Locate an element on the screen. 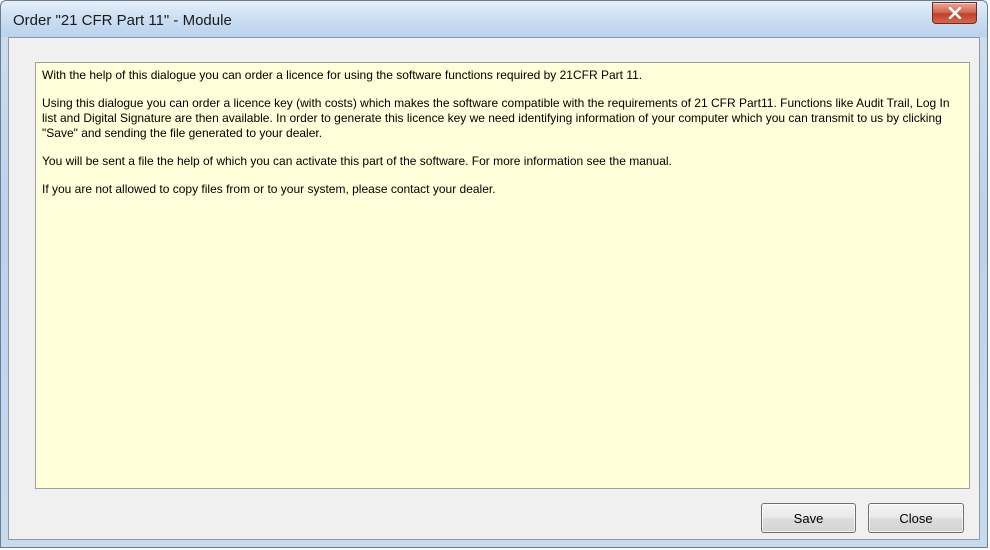  close-x-icon is located at coordinates (955, 13).